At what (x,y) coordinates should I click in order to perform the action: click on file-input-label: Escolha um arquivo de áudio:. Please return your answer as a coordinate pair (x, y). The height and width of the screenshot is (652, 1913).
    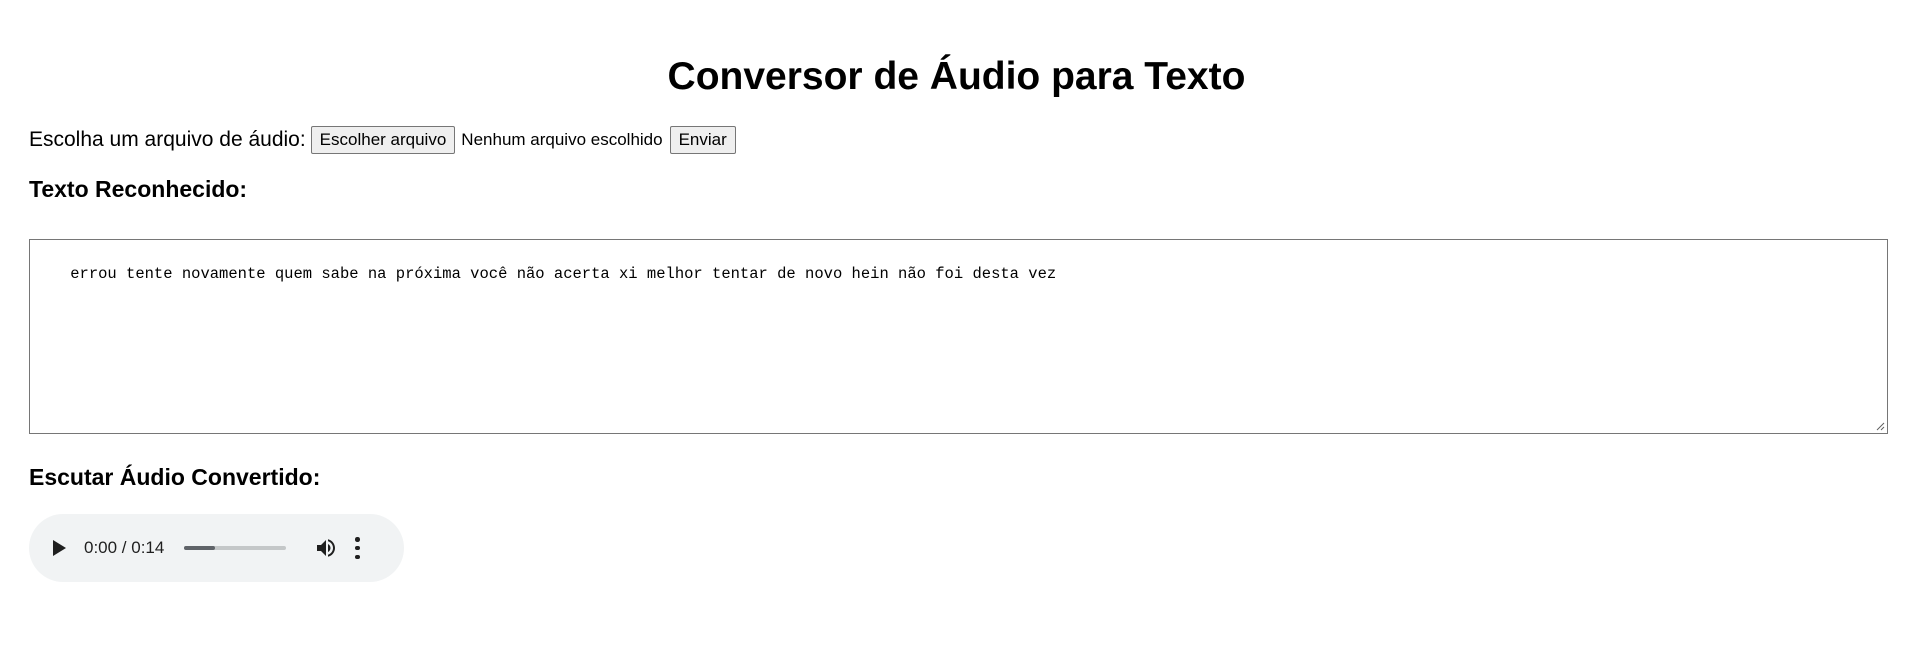
    Looking at the image, I should click on (167, 139).